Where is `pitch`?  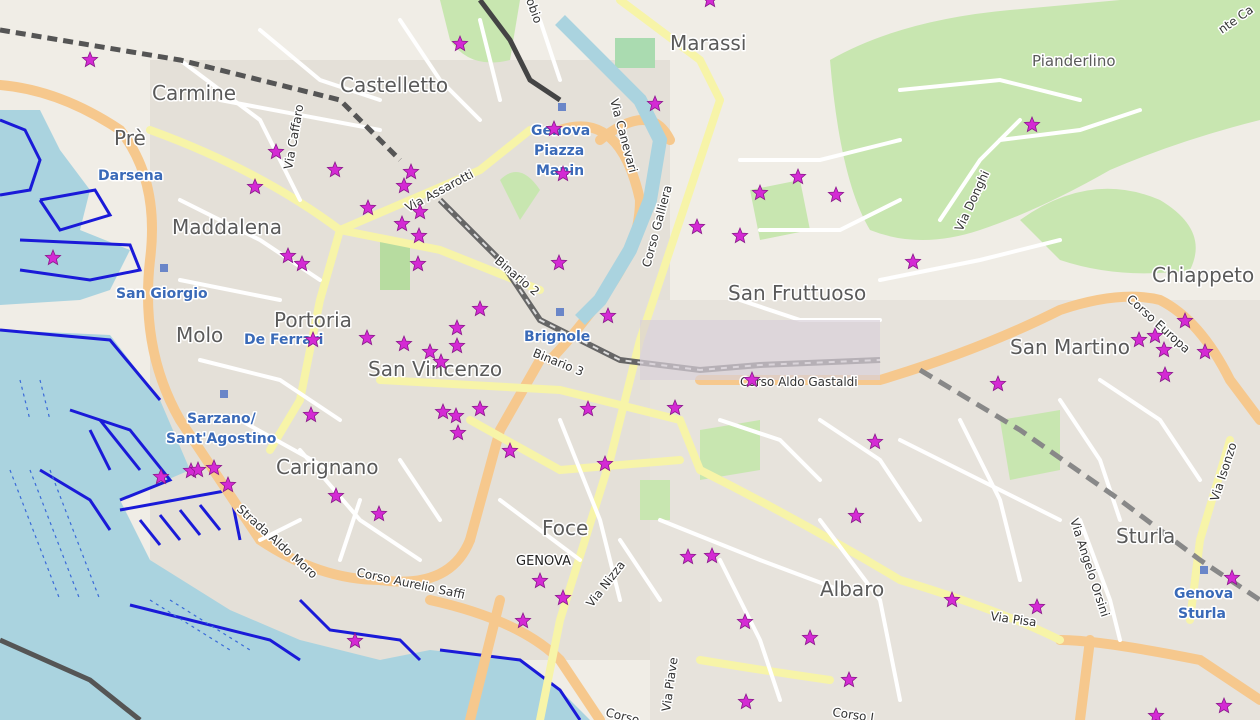 pitch is located at coordinates (635, 53).